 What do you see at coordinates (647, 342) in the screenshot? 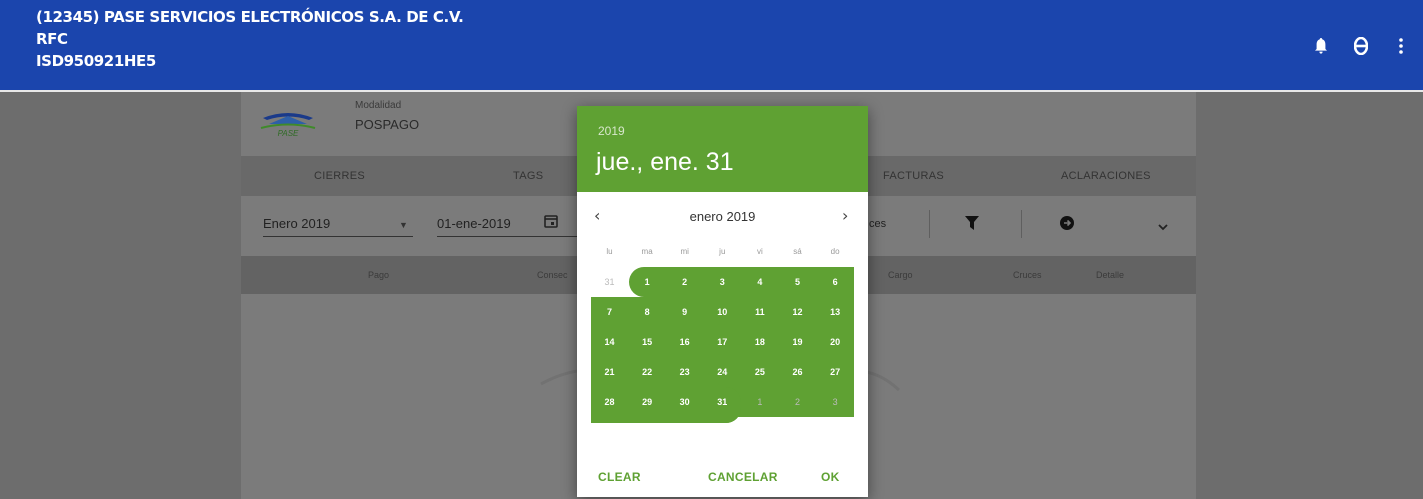
I see `calendar-day: 15` at bounding box center [647, 342].